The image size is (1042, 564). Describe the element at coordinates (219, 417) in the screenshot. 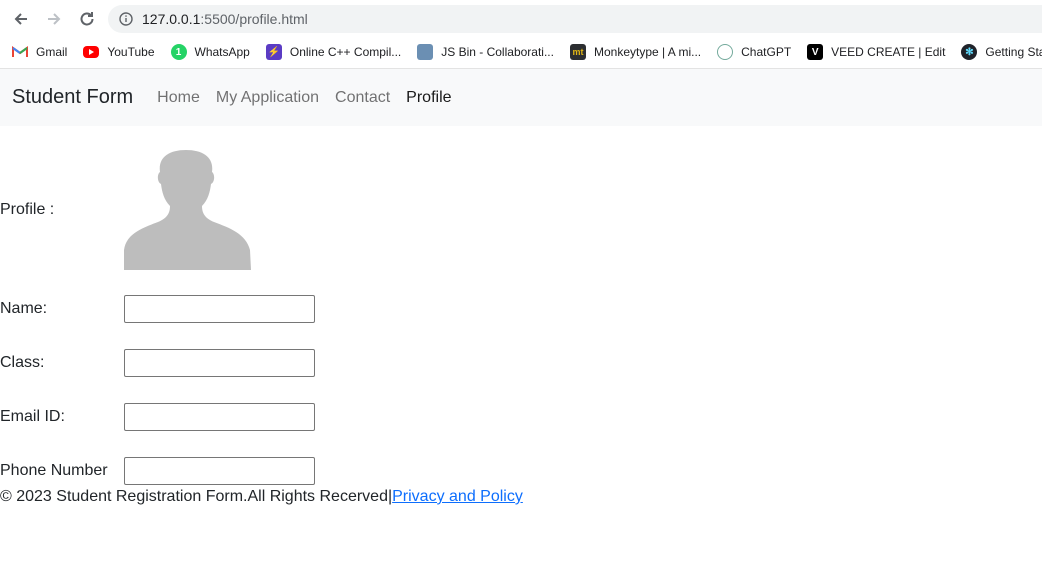

I see `email-input` at that location.